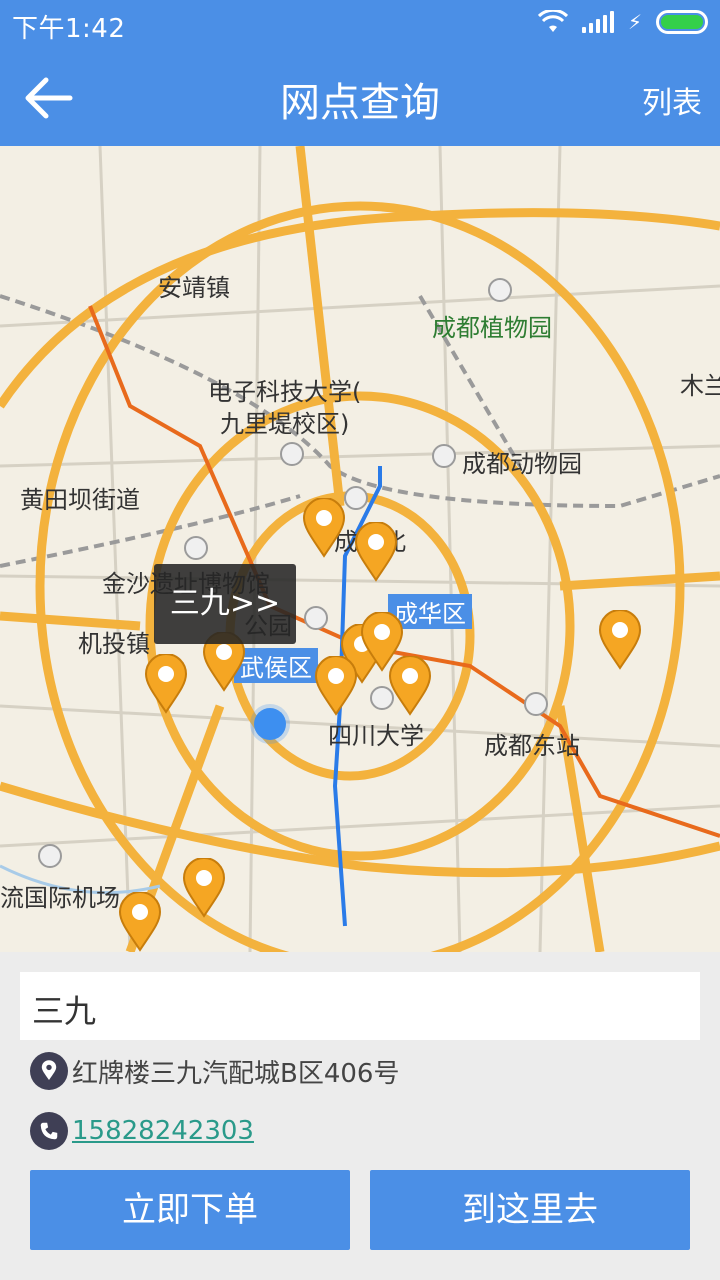 This screenshot has width=720, height=1280. I want to click on location-pin-icon, so click(49, 1071).